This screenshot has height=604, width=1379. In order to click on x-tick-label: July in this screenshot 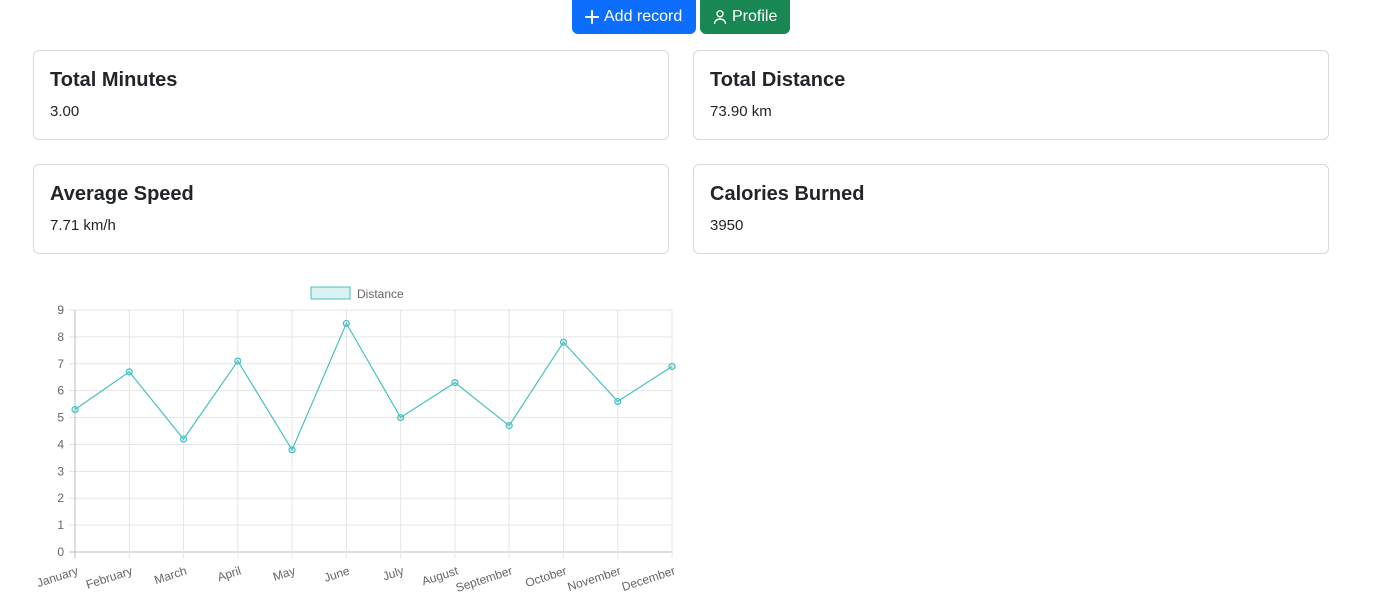, I will do `click(393, 574)`.